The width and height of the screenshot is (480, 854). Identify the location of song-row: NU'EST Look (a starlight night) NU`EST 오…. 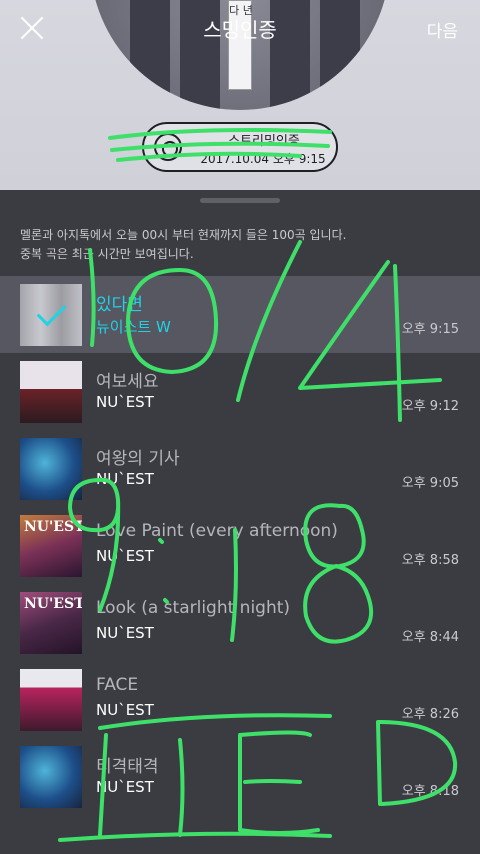
(240, 622).